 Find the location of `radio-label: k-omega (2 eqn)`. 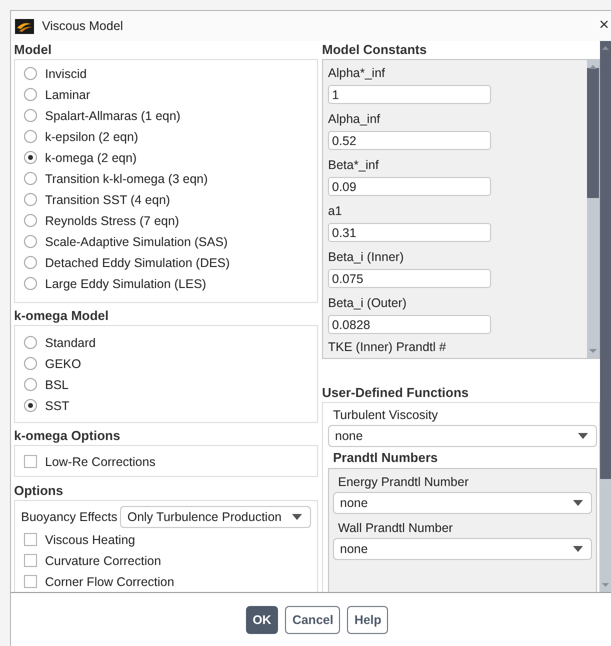

radio-label: k-omega (2 eqn) is located at coordinates (91, 157).